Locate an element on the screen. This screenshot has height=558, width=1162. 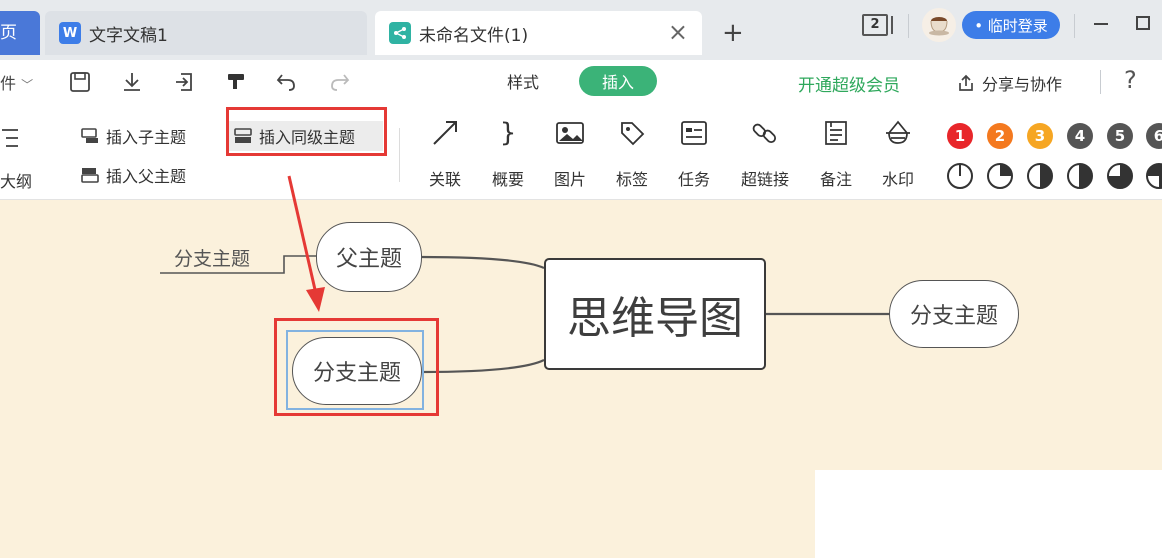
vip-link: 开通超级会员 is located at coordinates (849, 83).